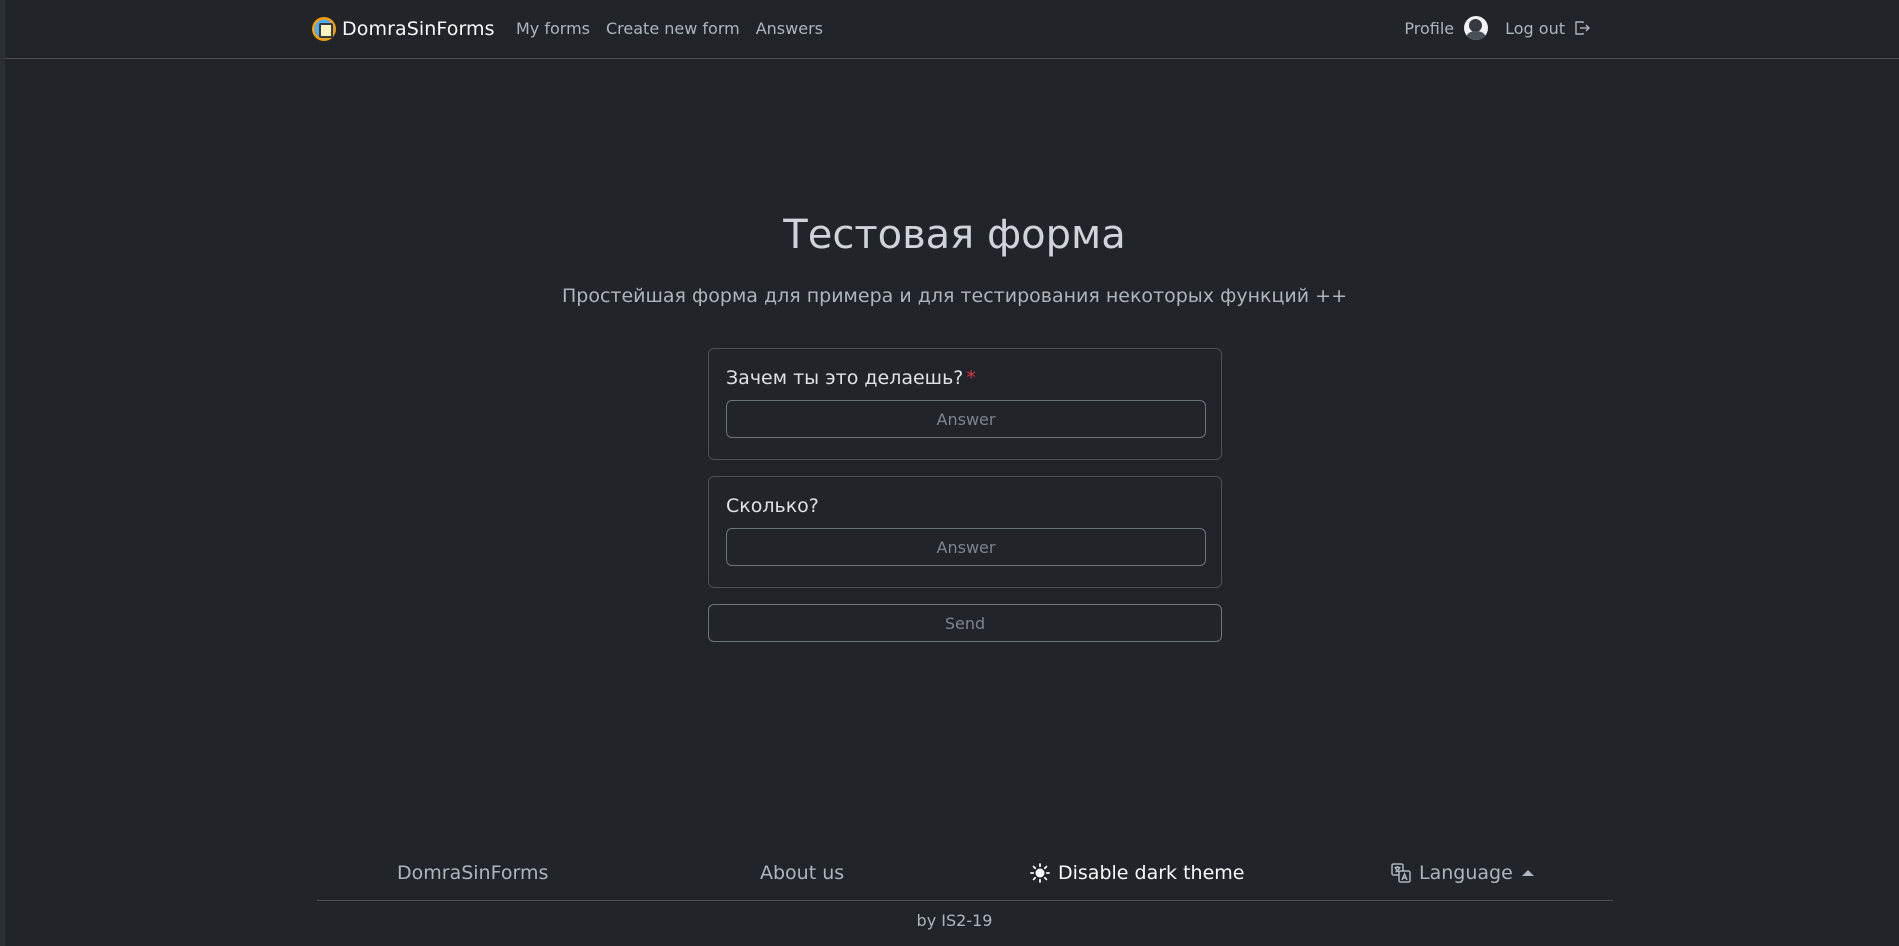 This screenshot has width=1899, height=946. Describe the element at coordinates (418, 29) in the screenshot. I see `brand-name: DomraSinForms` at that location.